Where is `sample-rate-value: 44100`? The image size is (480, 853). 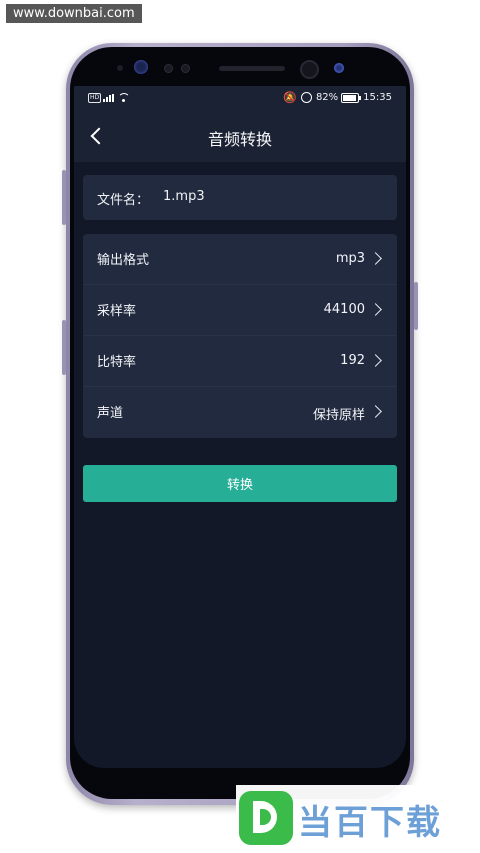
sample-rate-value: 44100 is located at coordinates (344, 309).